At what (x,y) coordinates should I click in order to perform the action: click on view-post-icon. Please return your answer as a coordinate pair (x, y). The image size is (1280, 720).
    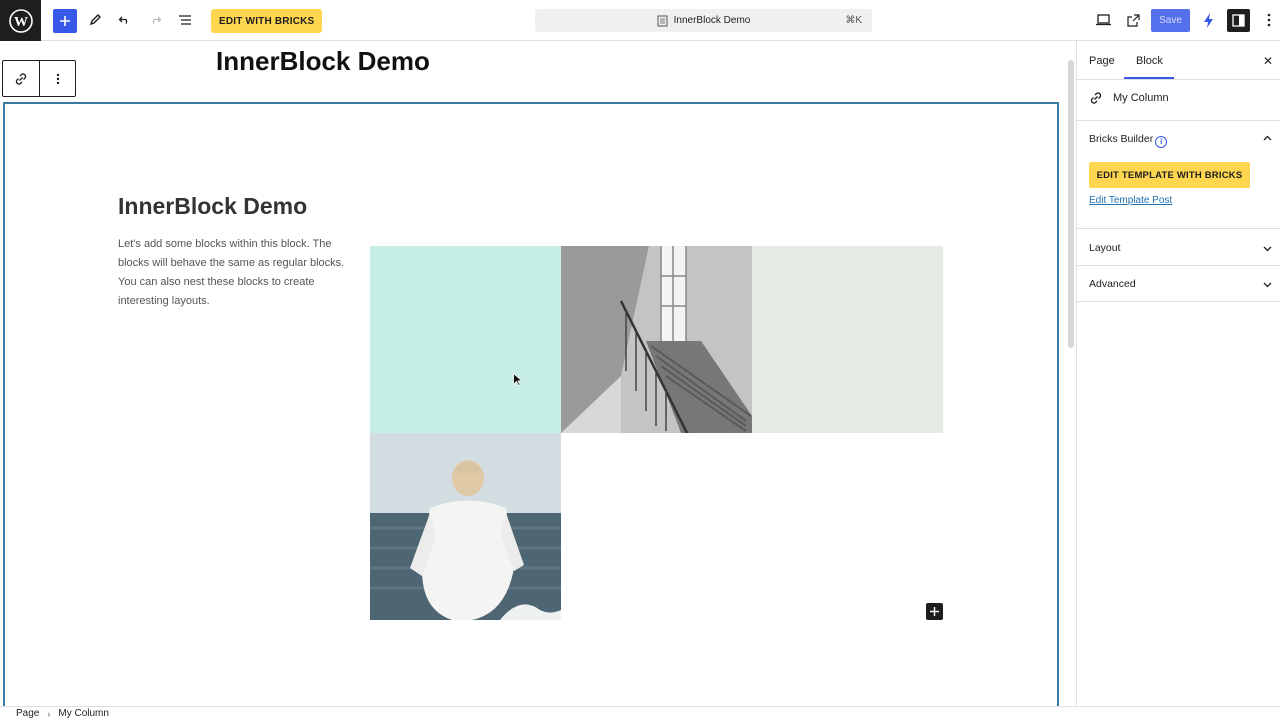
    Looking at the image, I should click on (1133, 20).